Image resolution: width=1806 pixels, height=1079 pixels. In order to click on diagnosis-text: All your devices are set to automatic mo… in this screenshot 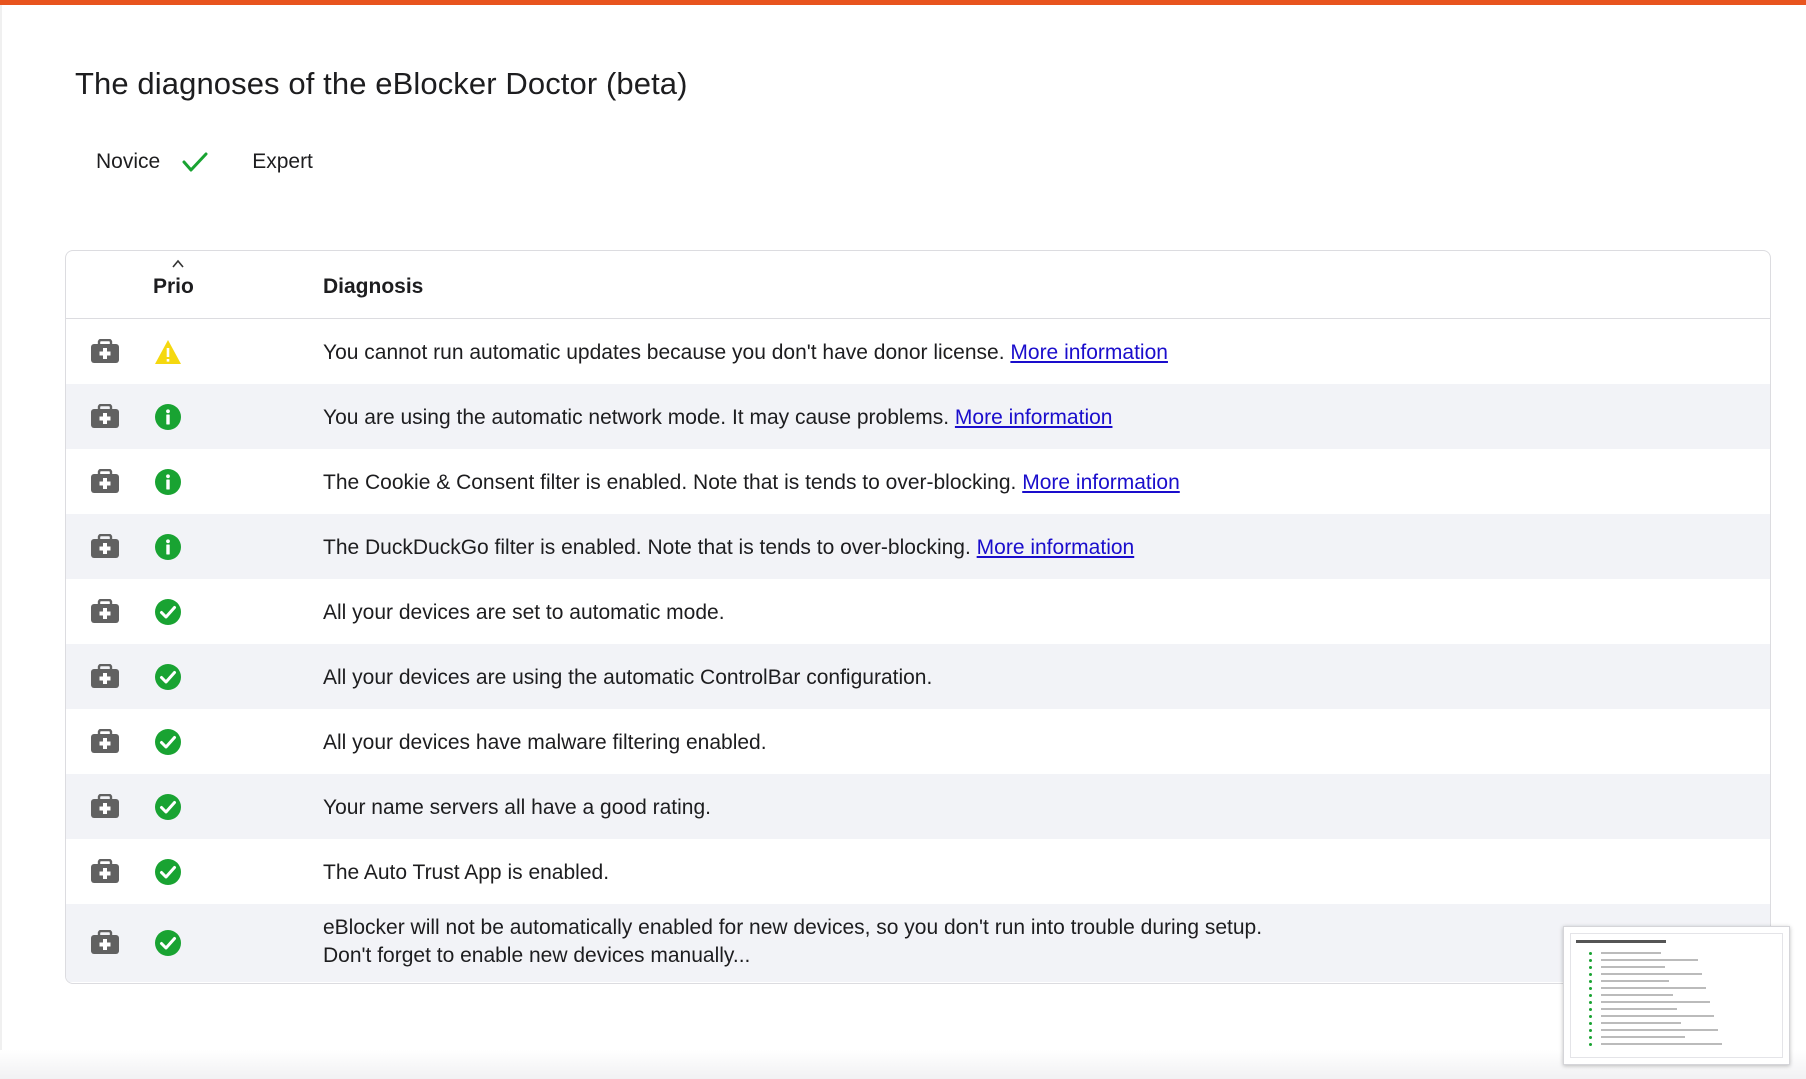, I will do `click(524, 612)`.